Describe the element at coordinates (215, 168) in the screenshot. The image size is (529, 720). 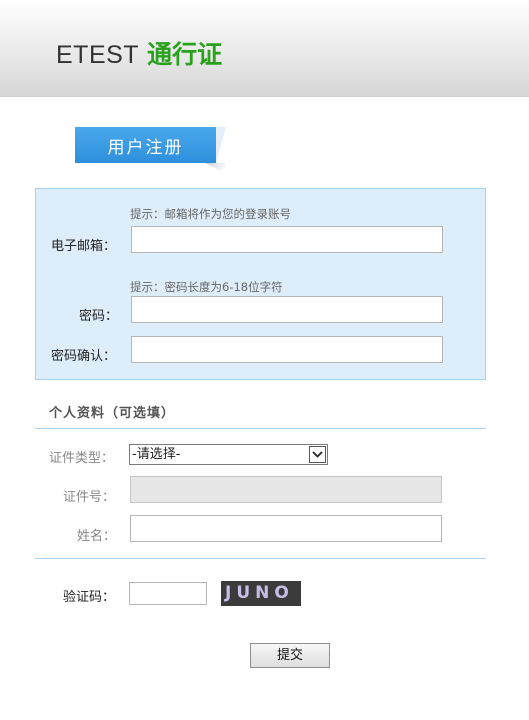
I see `register-tab-shadow` at that location.